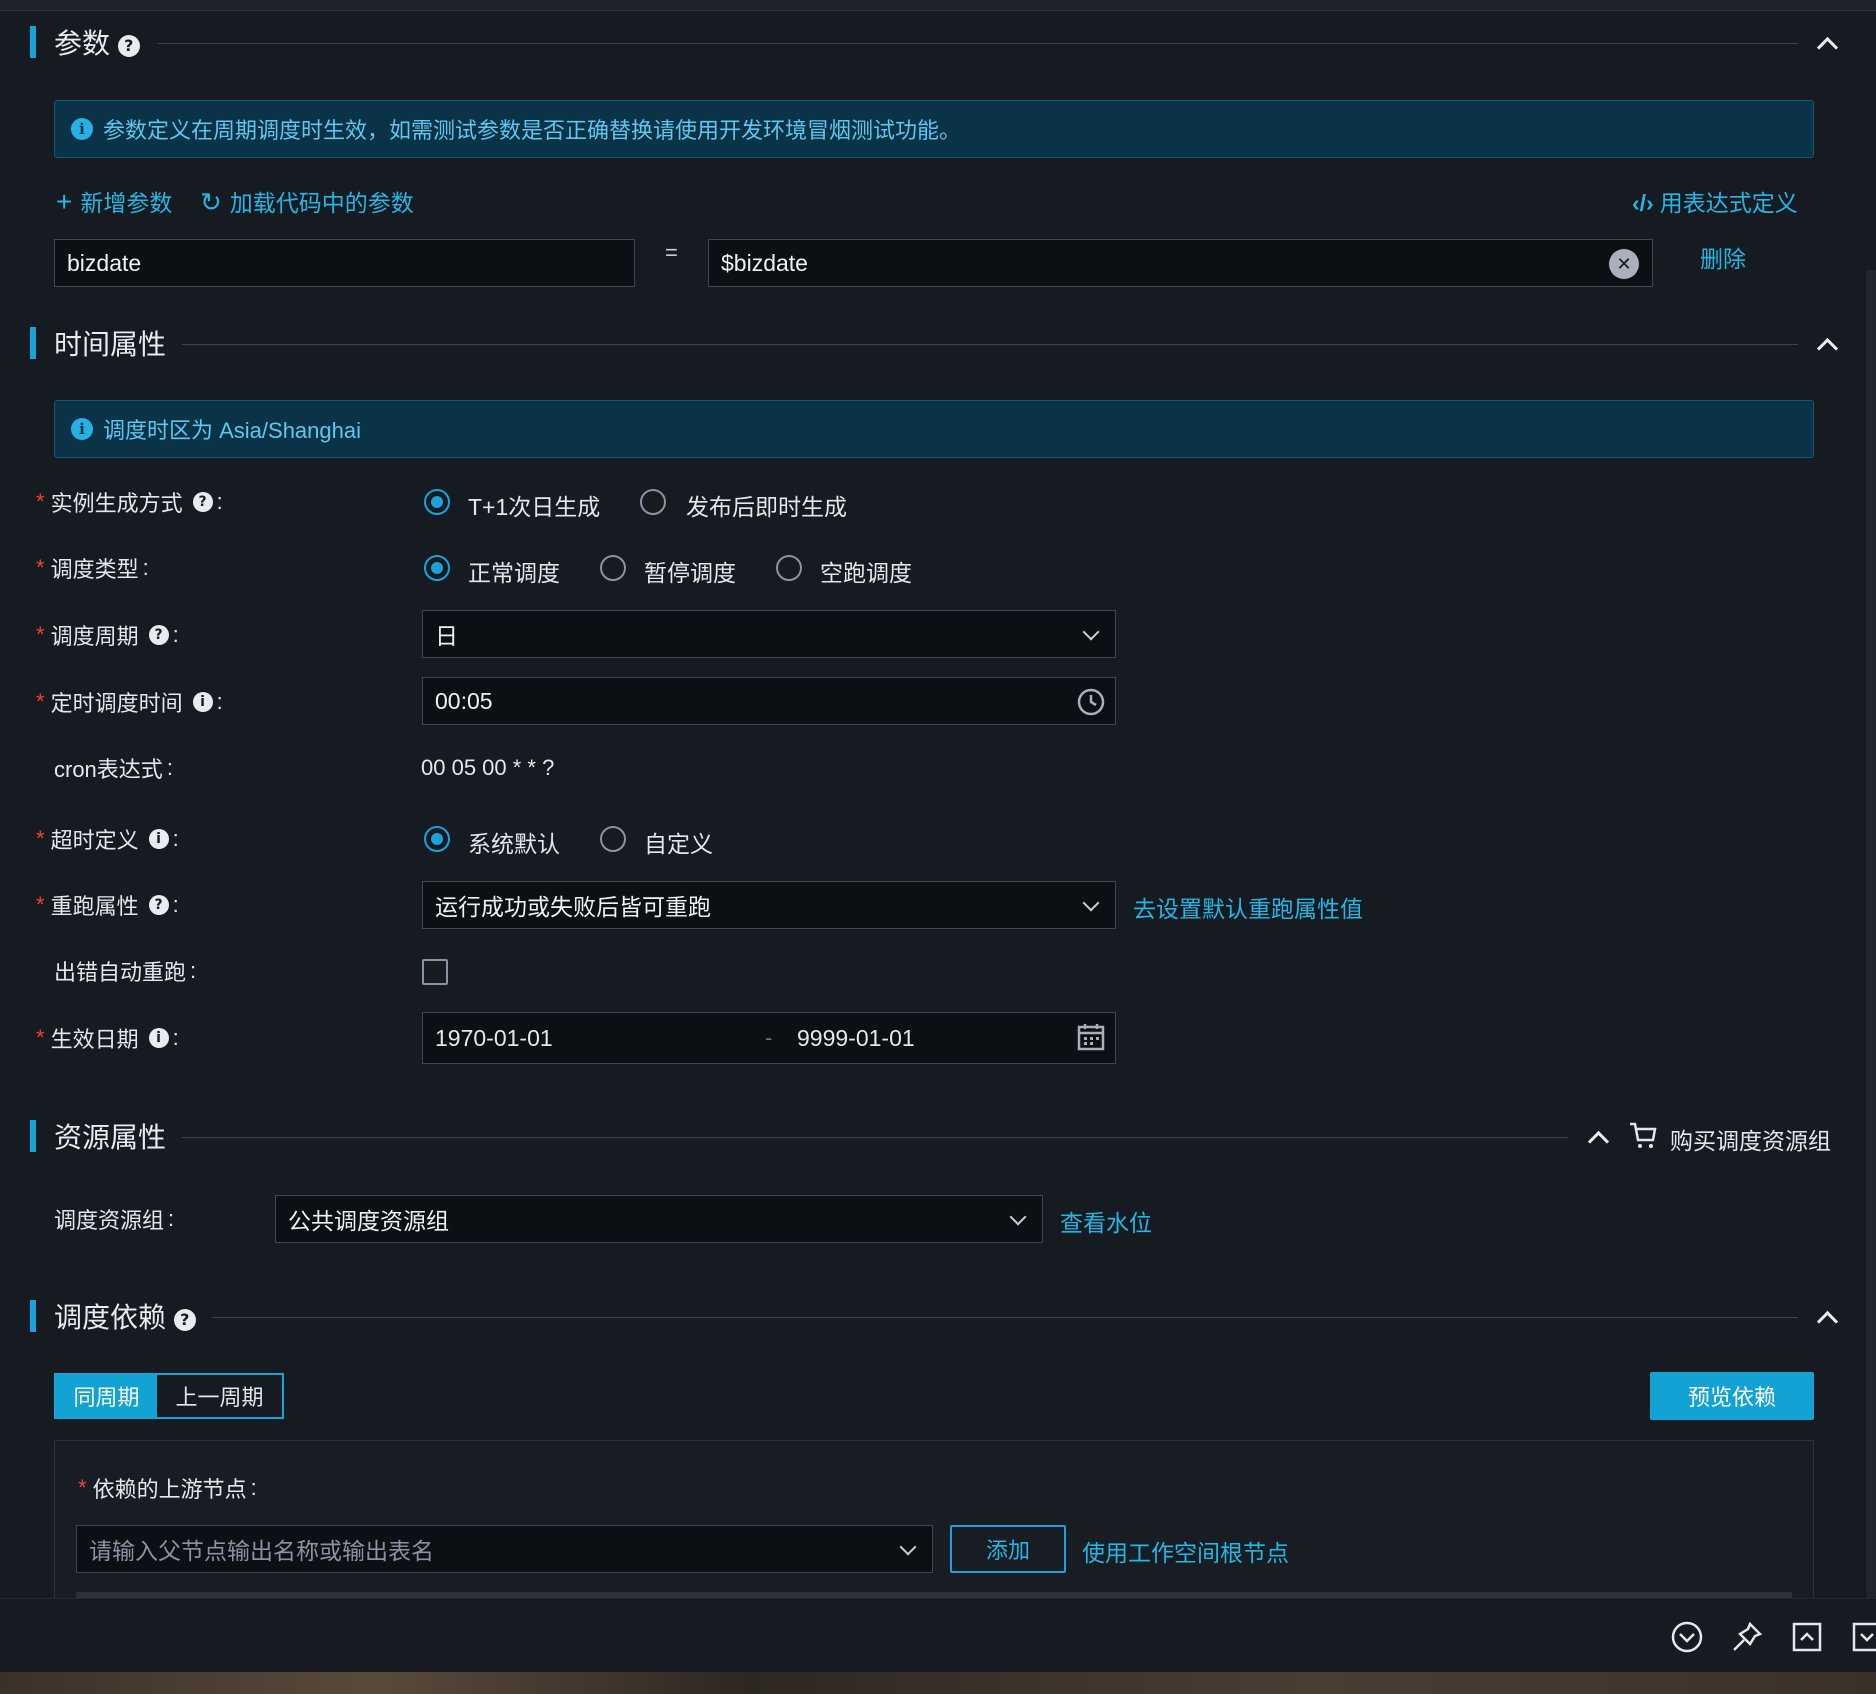 The image size is (1876, 1694). I want to click on resource-group-label-text: 调度资源组, so click(109, 1220).